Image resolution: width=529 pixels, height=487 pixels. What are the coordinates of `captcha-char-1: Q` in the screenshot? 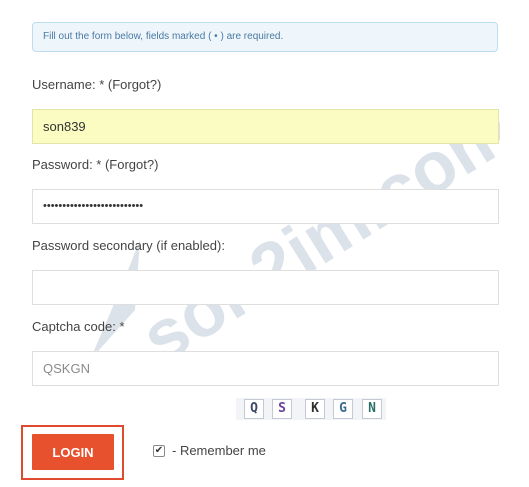 It's located at (254, 409).